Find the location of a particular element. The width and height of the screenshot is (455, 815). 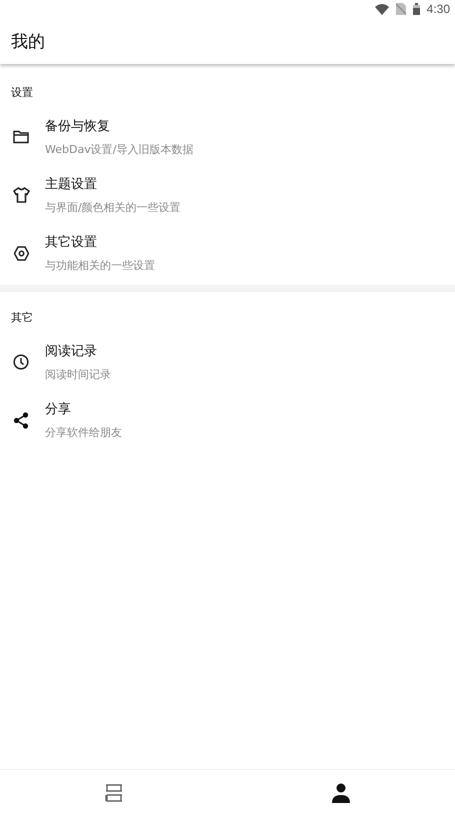

settings-item: 其它设置 与功能相关的一些设置 is located at coordinates (227, 253).